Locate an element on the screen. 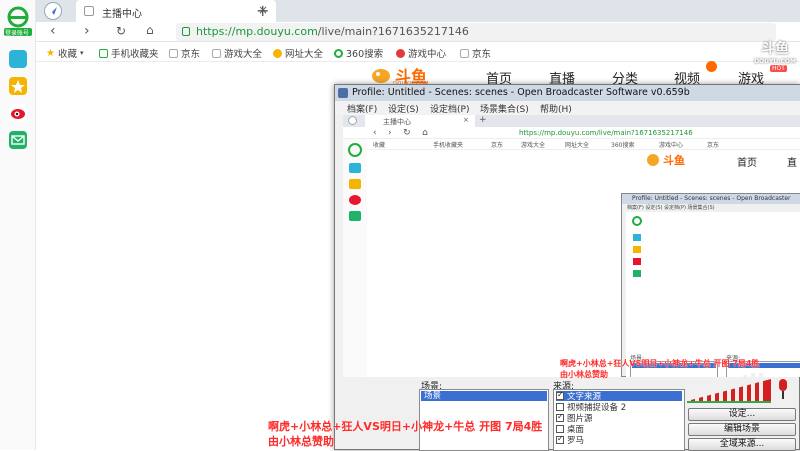  nested2-apps-icon is located at coordinates (637, 237).